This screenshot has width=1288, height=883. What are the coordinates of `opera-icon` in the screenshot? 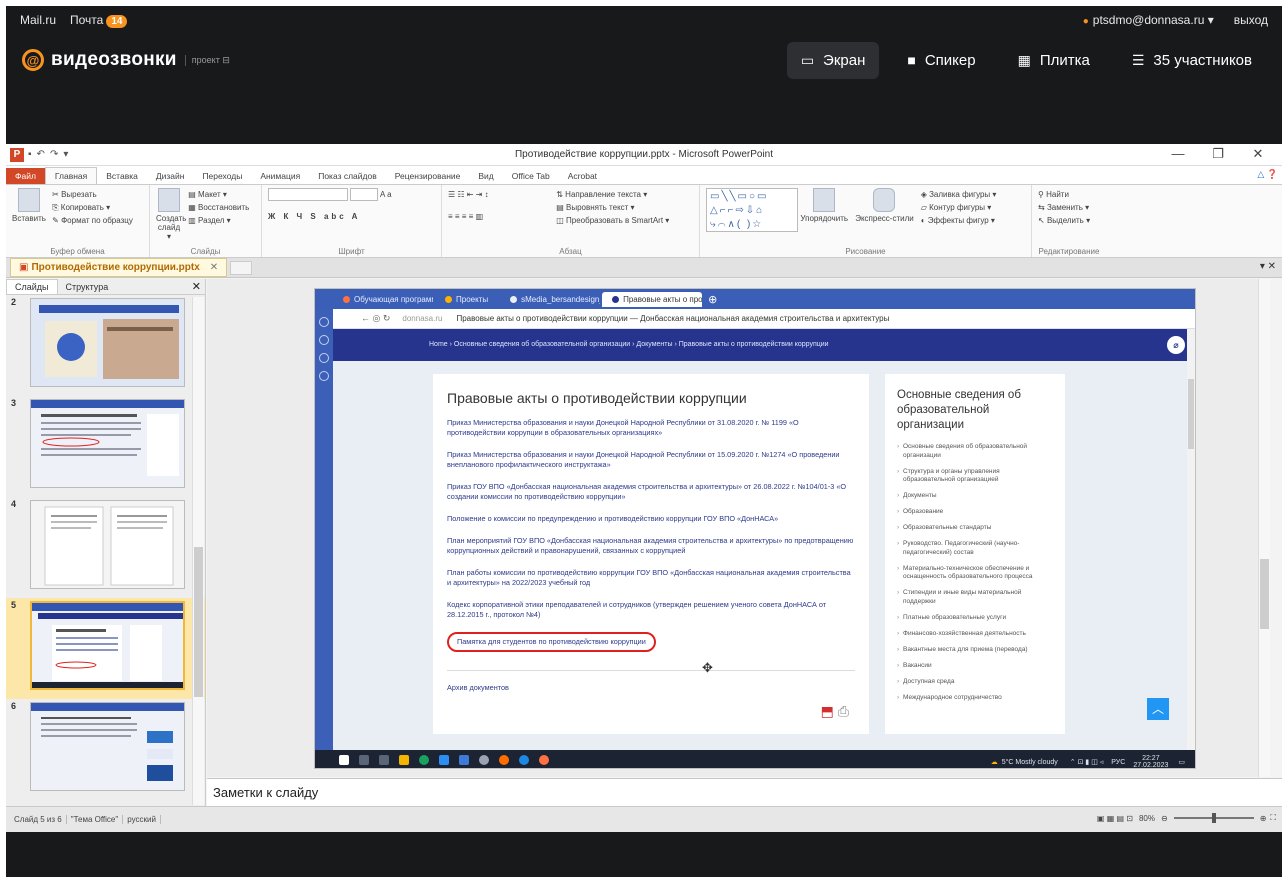 It's located at (504, 760).